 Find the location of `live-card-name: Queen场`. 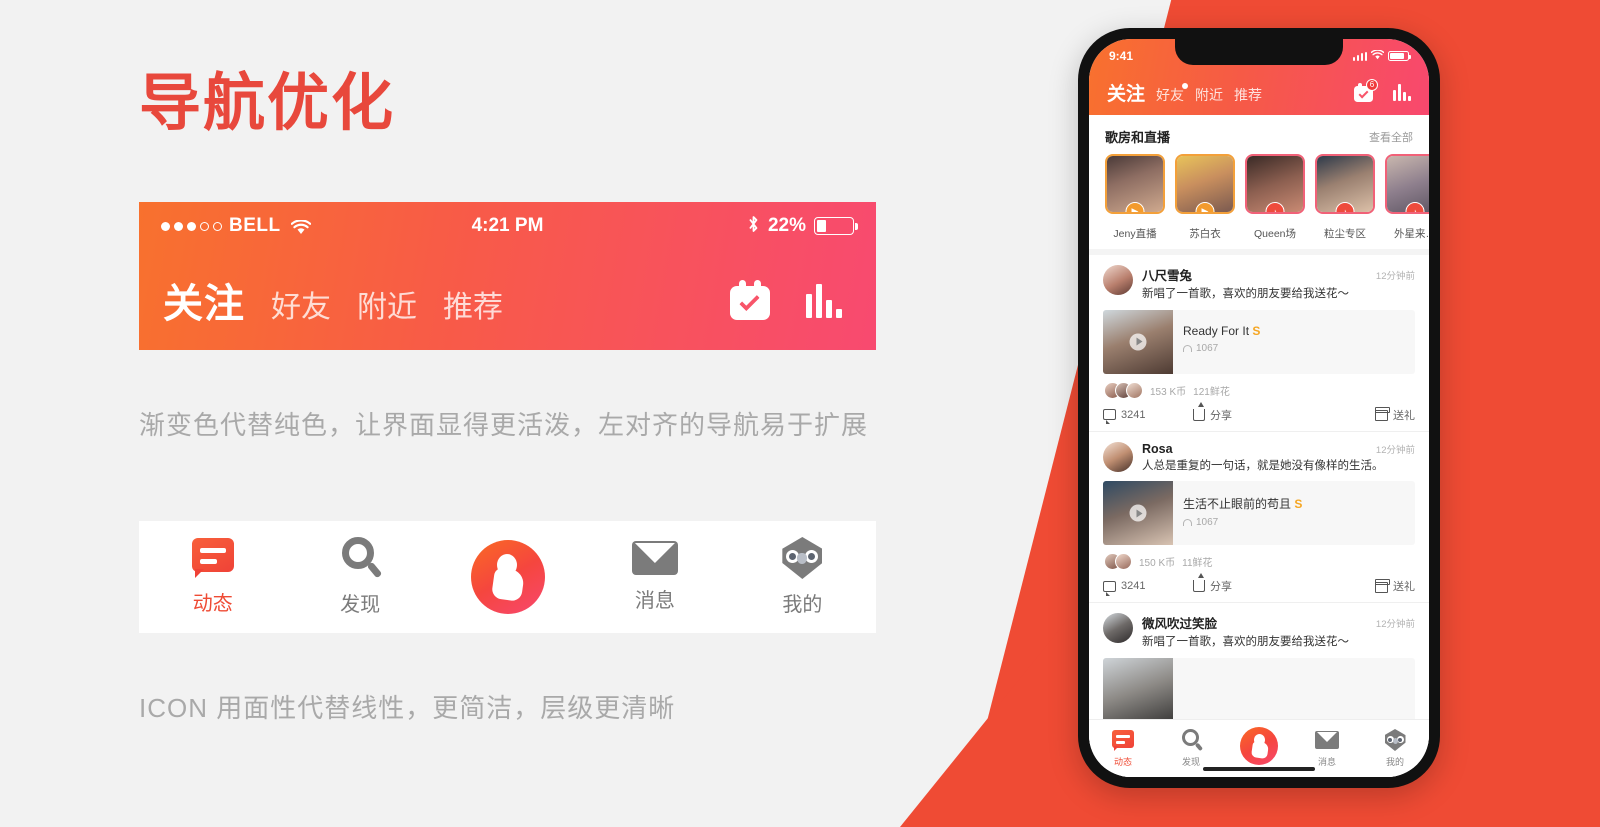

live-card-name: Queen场 is located at coordinates (1275, 234).